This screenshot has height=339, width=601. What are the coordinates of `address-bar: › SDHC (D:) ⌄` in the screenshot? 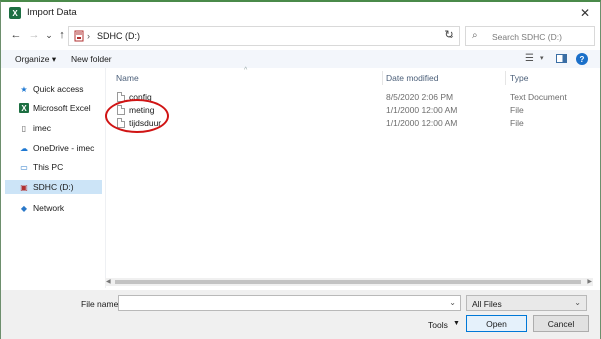 It's located at (264, 36).